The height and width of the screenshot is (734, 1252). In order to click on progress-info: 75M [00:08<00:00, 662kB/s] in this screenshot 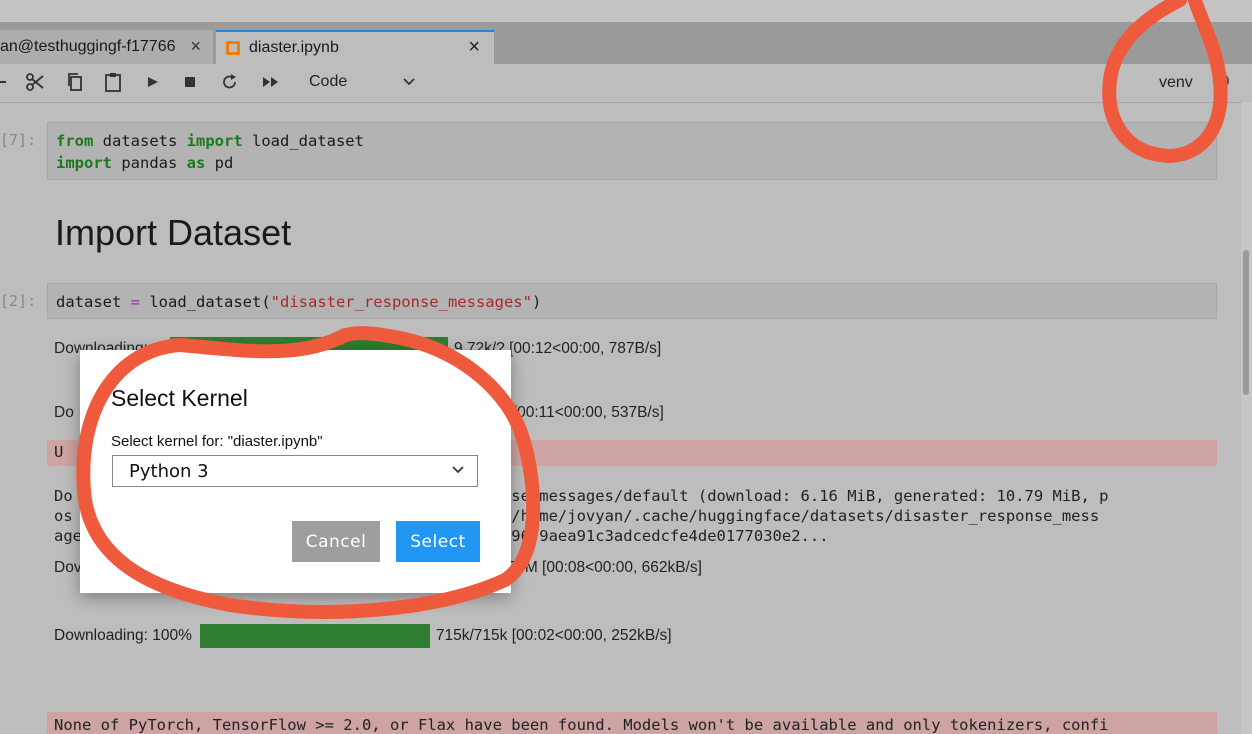, I will do `click(604, 567)`.